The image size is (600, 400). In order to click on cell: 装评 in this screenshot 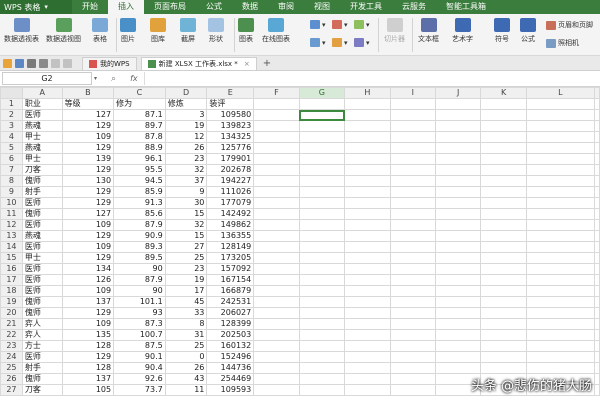, I will do `click(230, 104)`.